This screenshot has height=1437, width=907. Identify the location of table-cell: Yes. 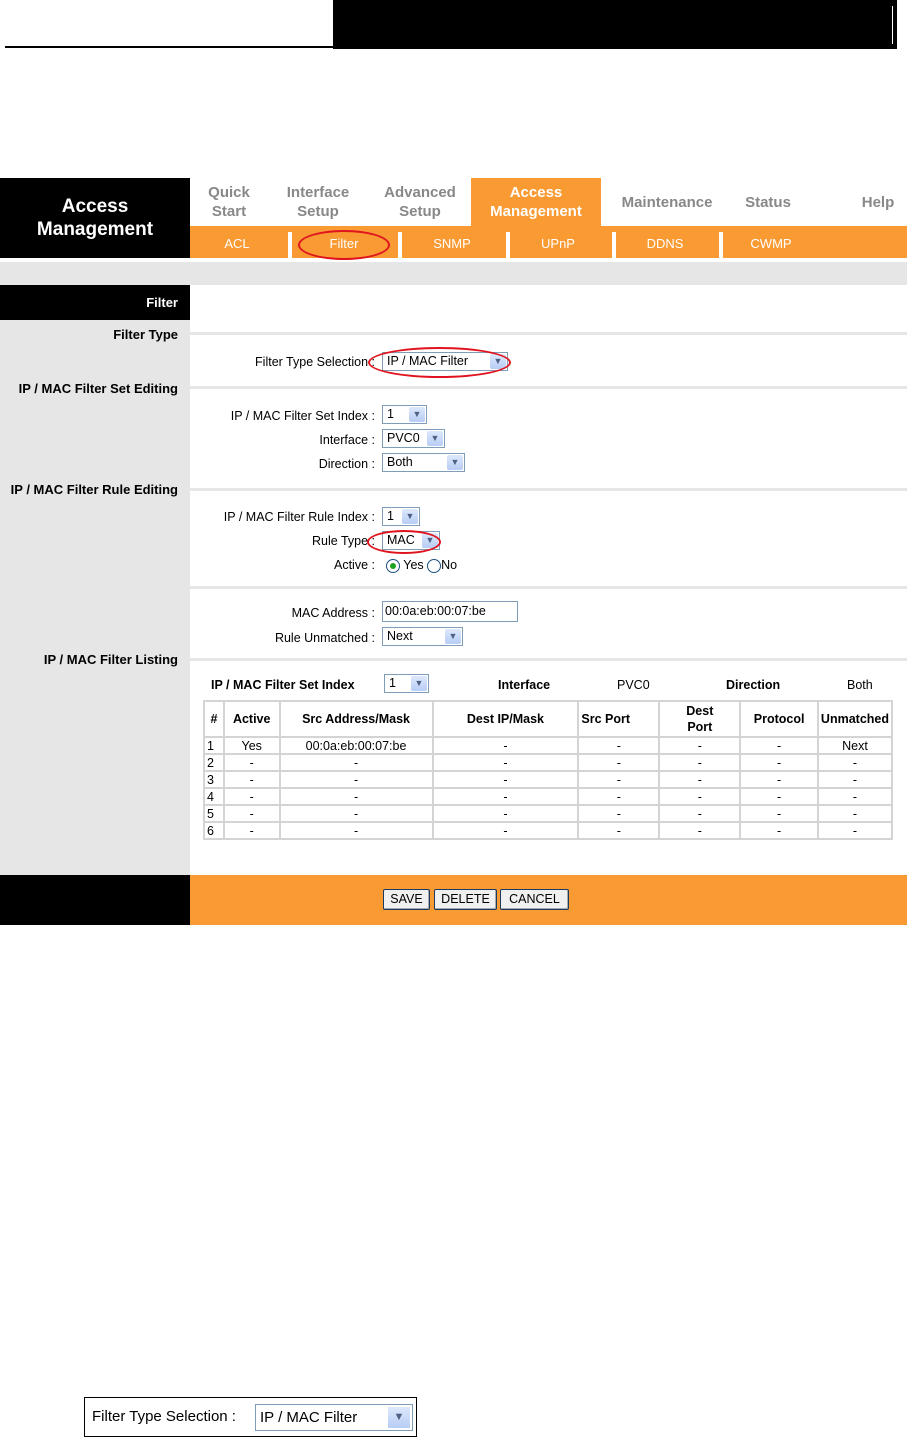
(251, 745).